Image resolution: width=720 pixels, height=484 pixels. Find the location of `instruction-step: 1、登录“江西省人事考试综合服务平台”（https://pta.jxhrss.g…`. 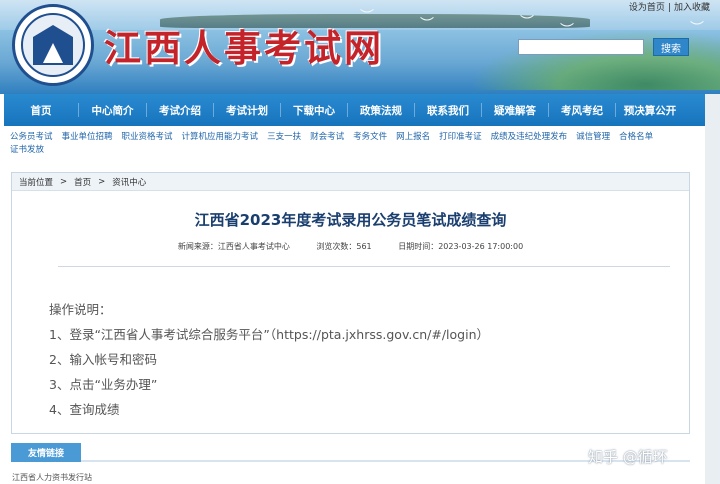

instruction-step: 1、登录“江西省人事考试综合服务平台”（https://pta.jxhrss.g… is located at coordinates (269, 334).